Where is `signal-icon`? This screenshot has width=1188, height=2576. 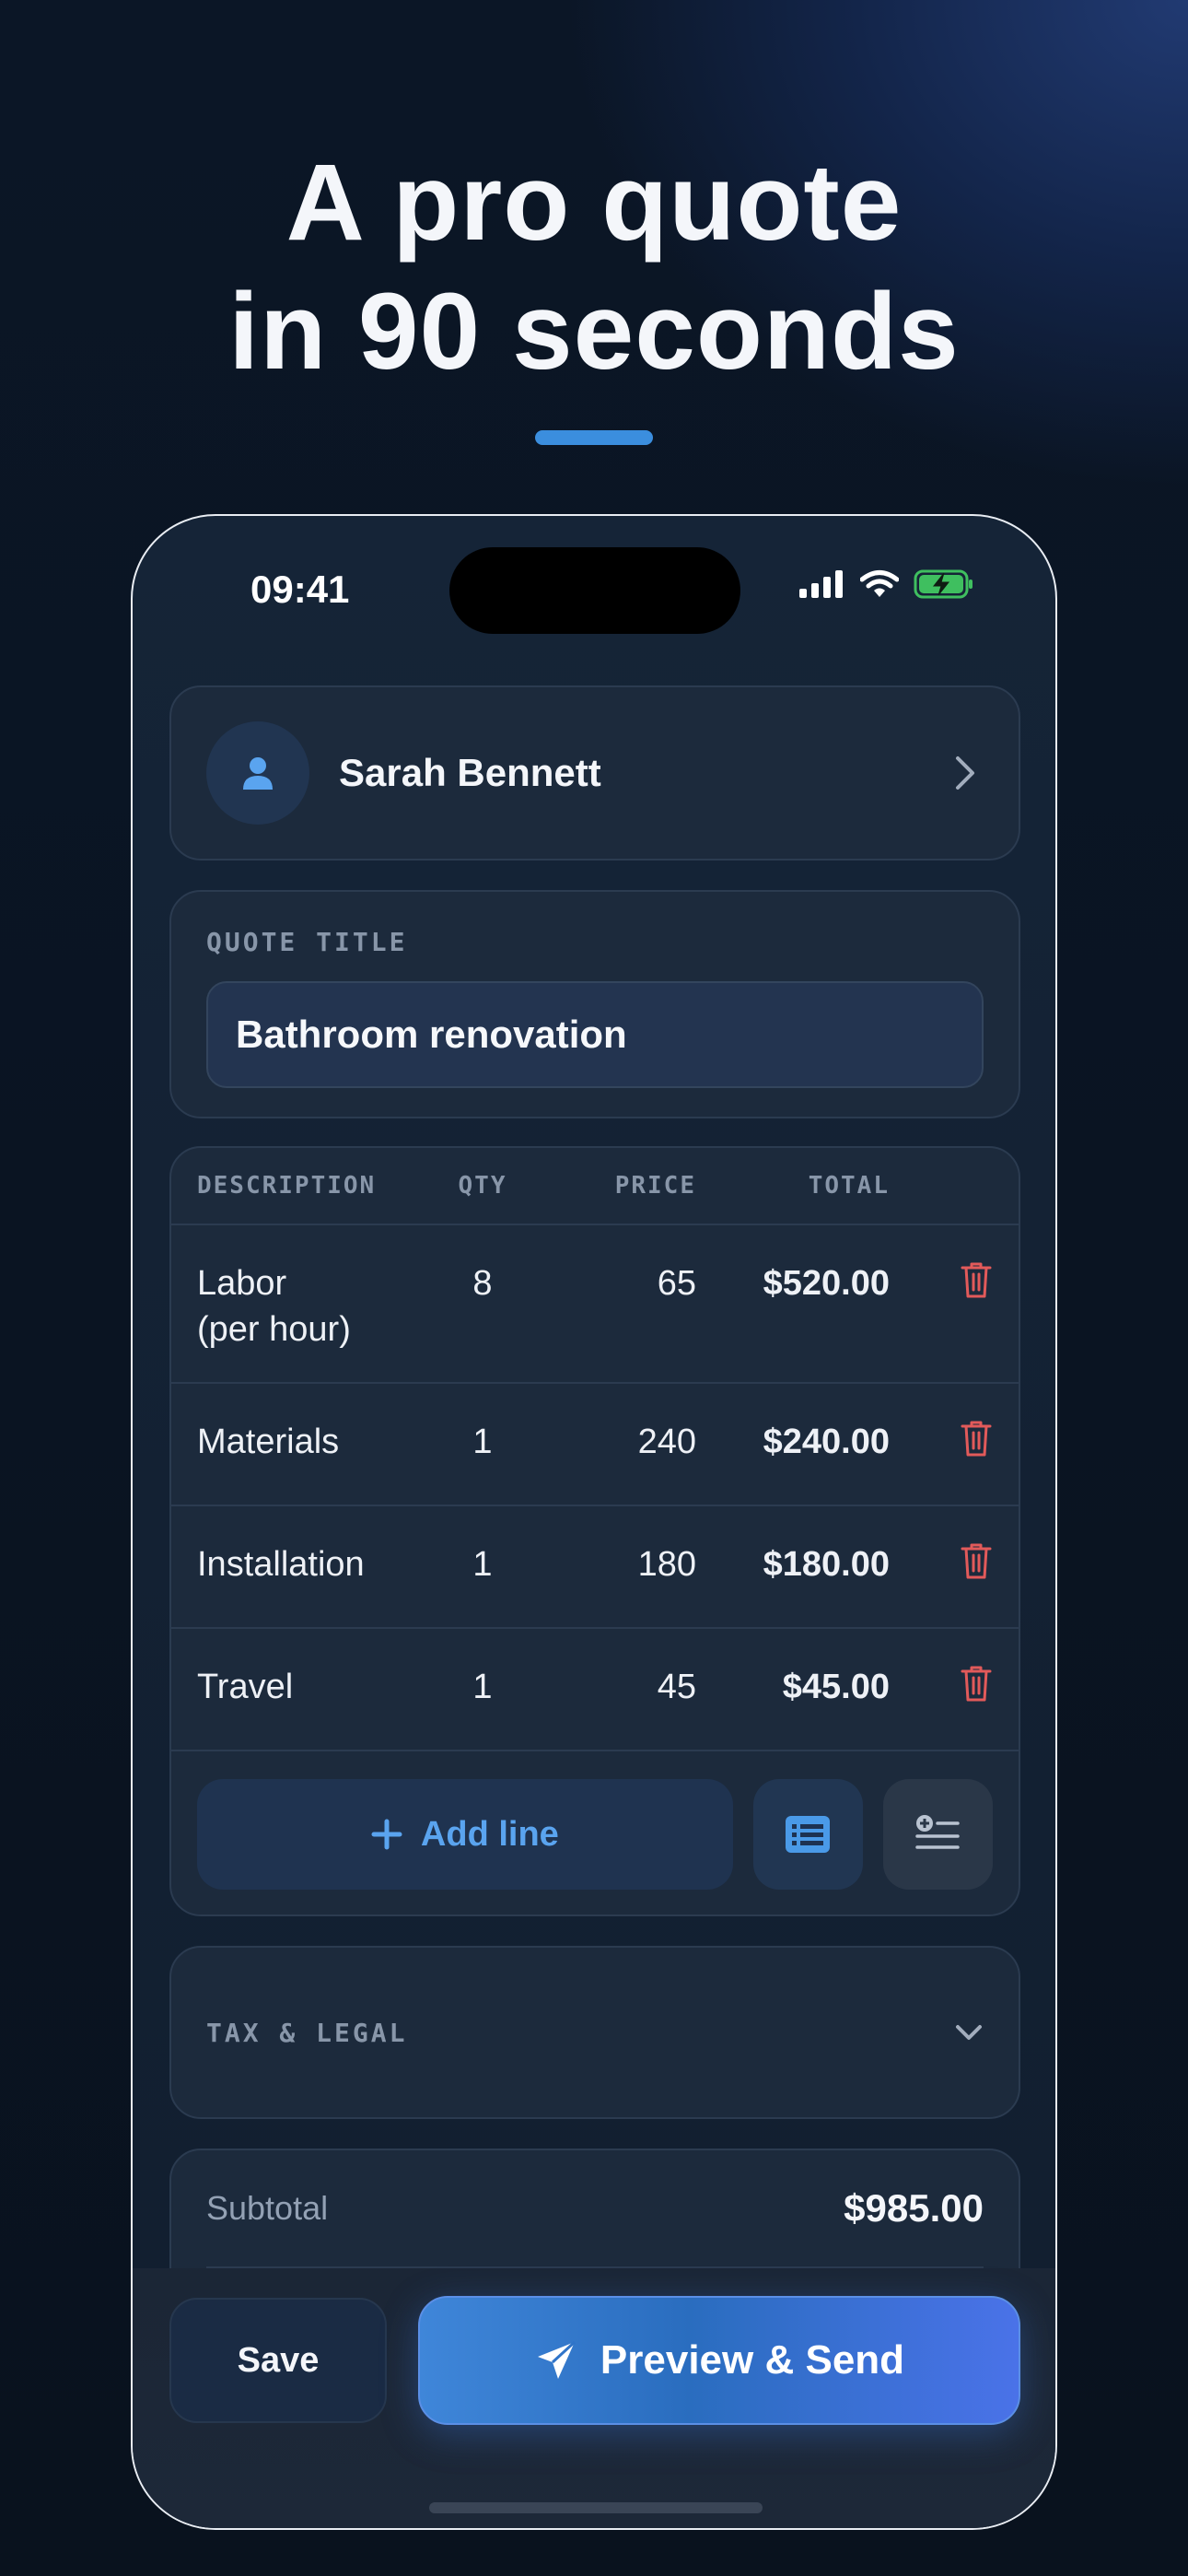
signal-icon is located at coordinates (821, 584).